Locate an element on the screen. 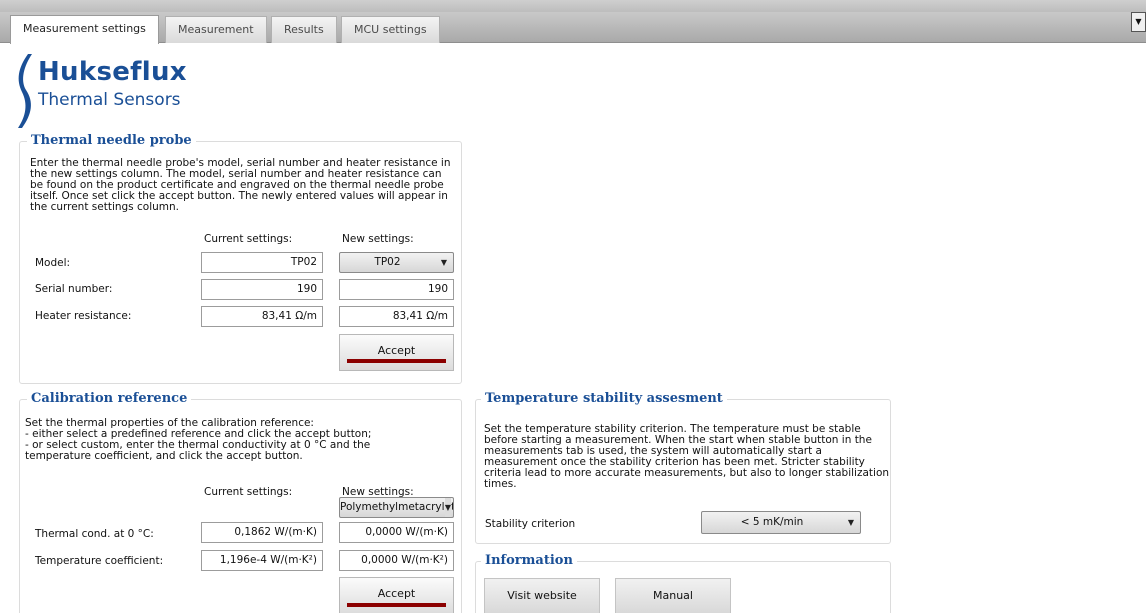  calibration-reference-title: Calibration reference is located at coordinates (109, 398).